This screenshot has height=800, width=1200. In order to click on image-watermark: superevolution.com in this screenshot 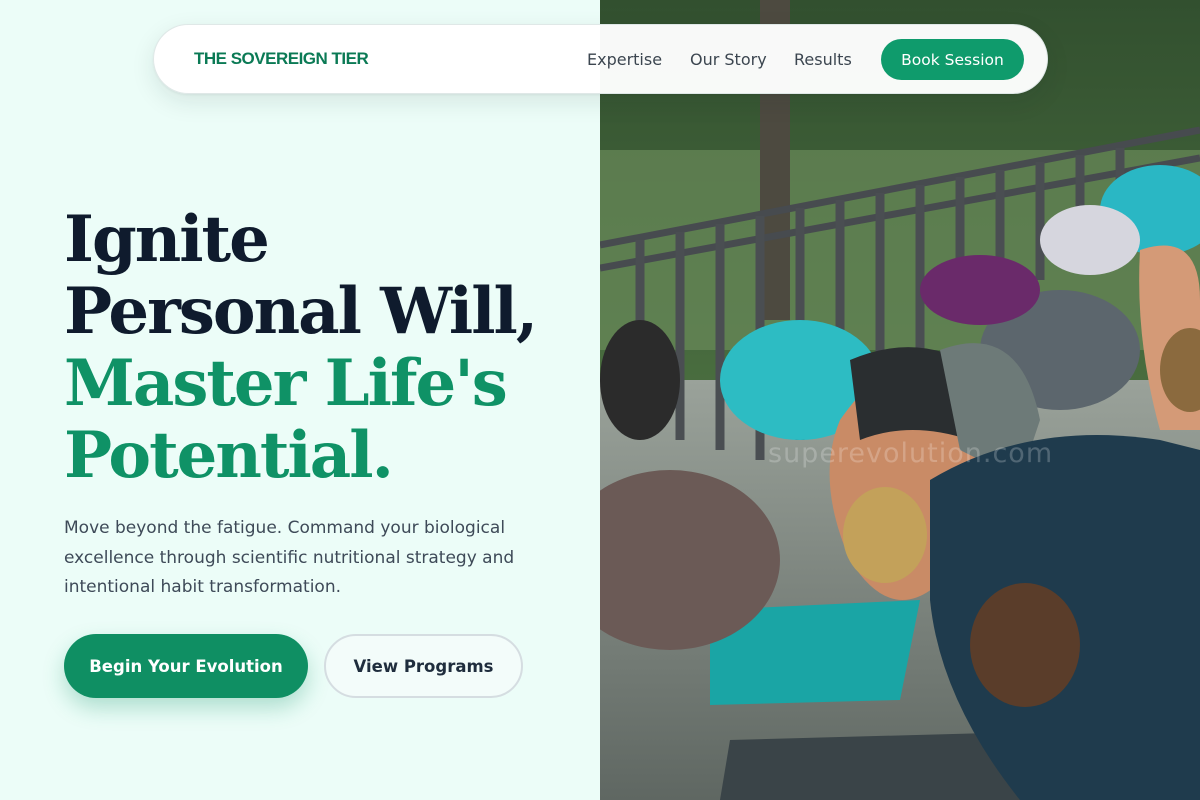, I will do `click(911, 453)`.